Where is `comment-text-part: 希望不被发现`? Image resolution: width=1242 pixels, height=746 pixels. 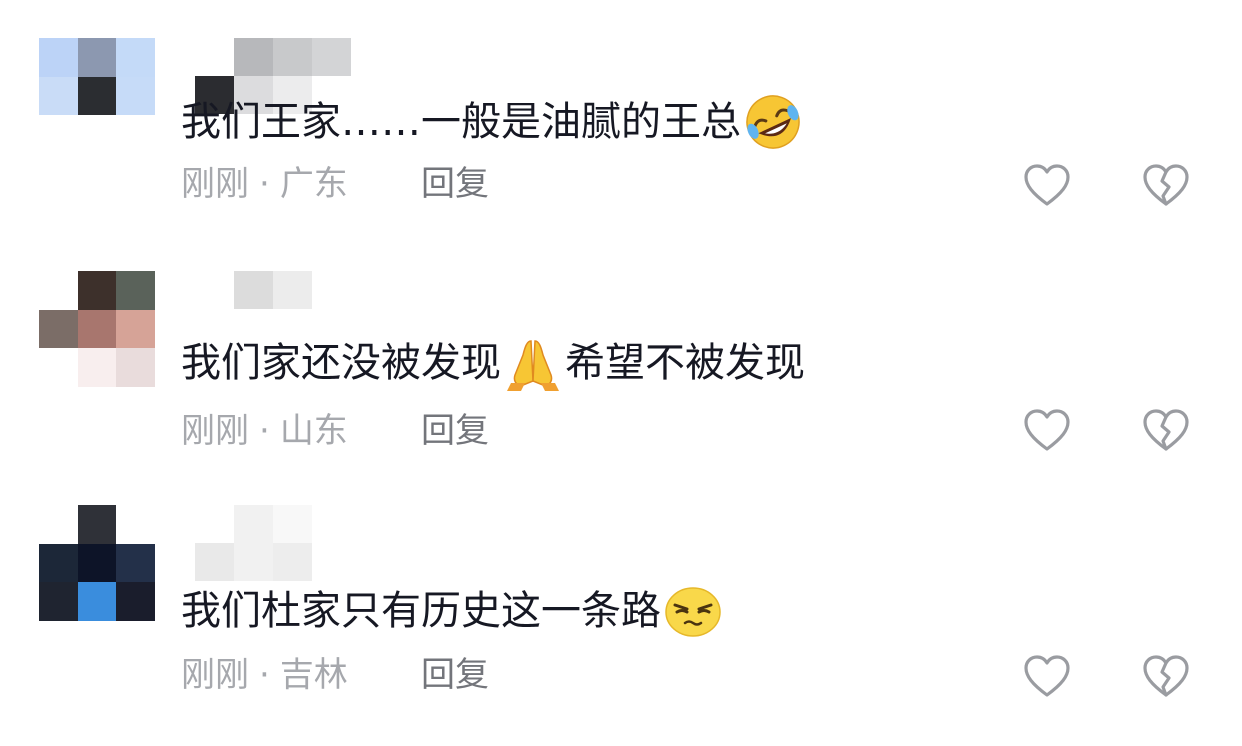 comment-text-part: 希望不被发现 is located at coordinates (685, 363).